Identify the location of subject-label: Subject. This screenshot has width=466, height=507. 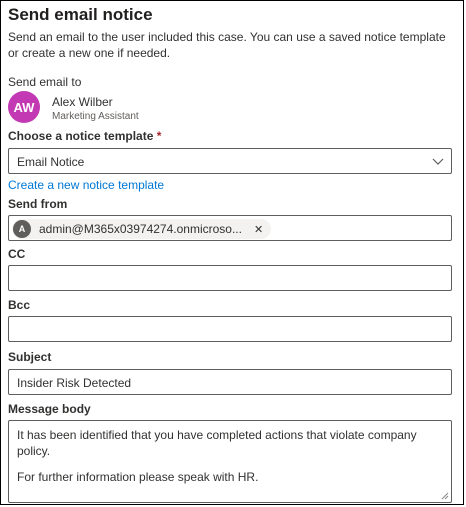
(30, 357).